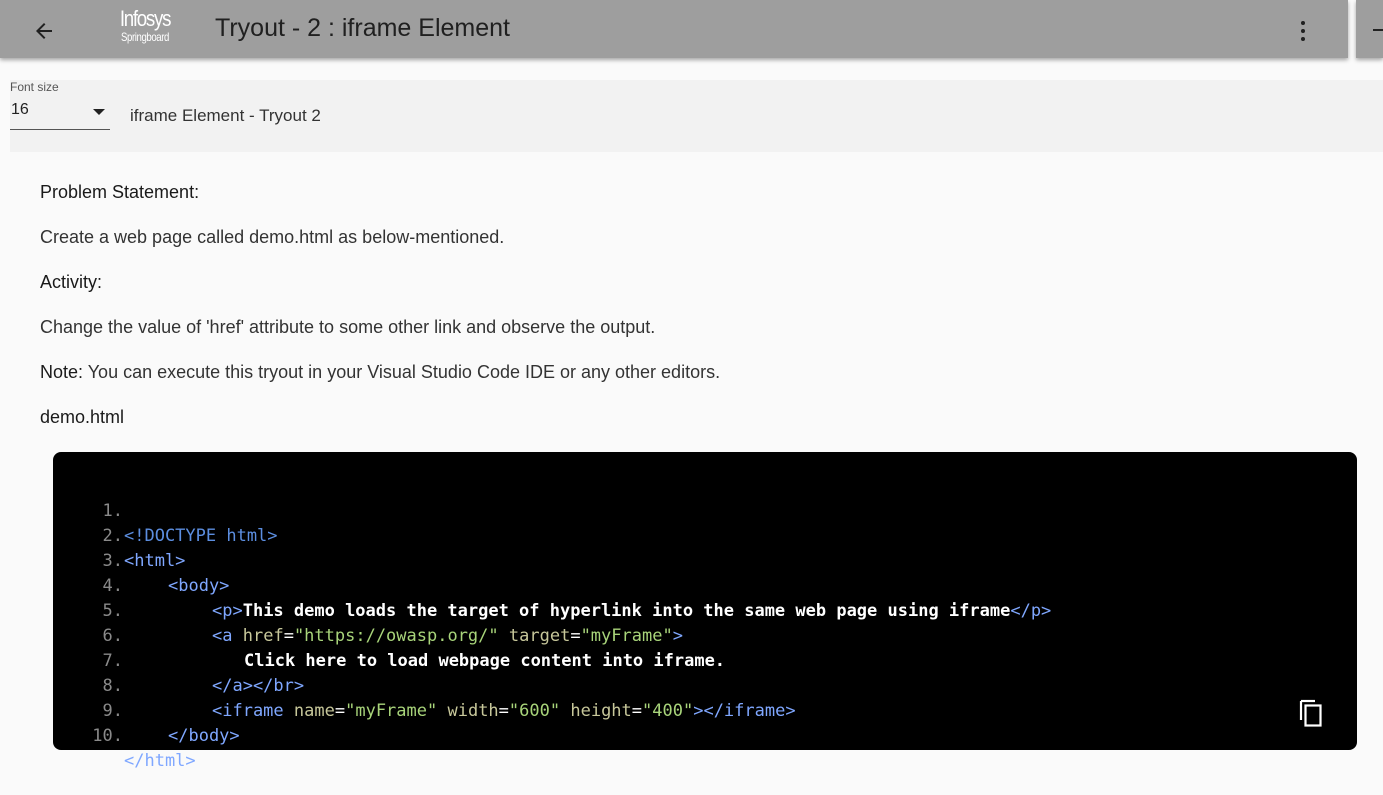 Image resolution: width=1383 pixels, height=795 pixels. What do you see at coordinates (225, 115) in the screenshot?
I see `lesson-title: iframe Element - Tryout 2` at bounding box center [225, 115].